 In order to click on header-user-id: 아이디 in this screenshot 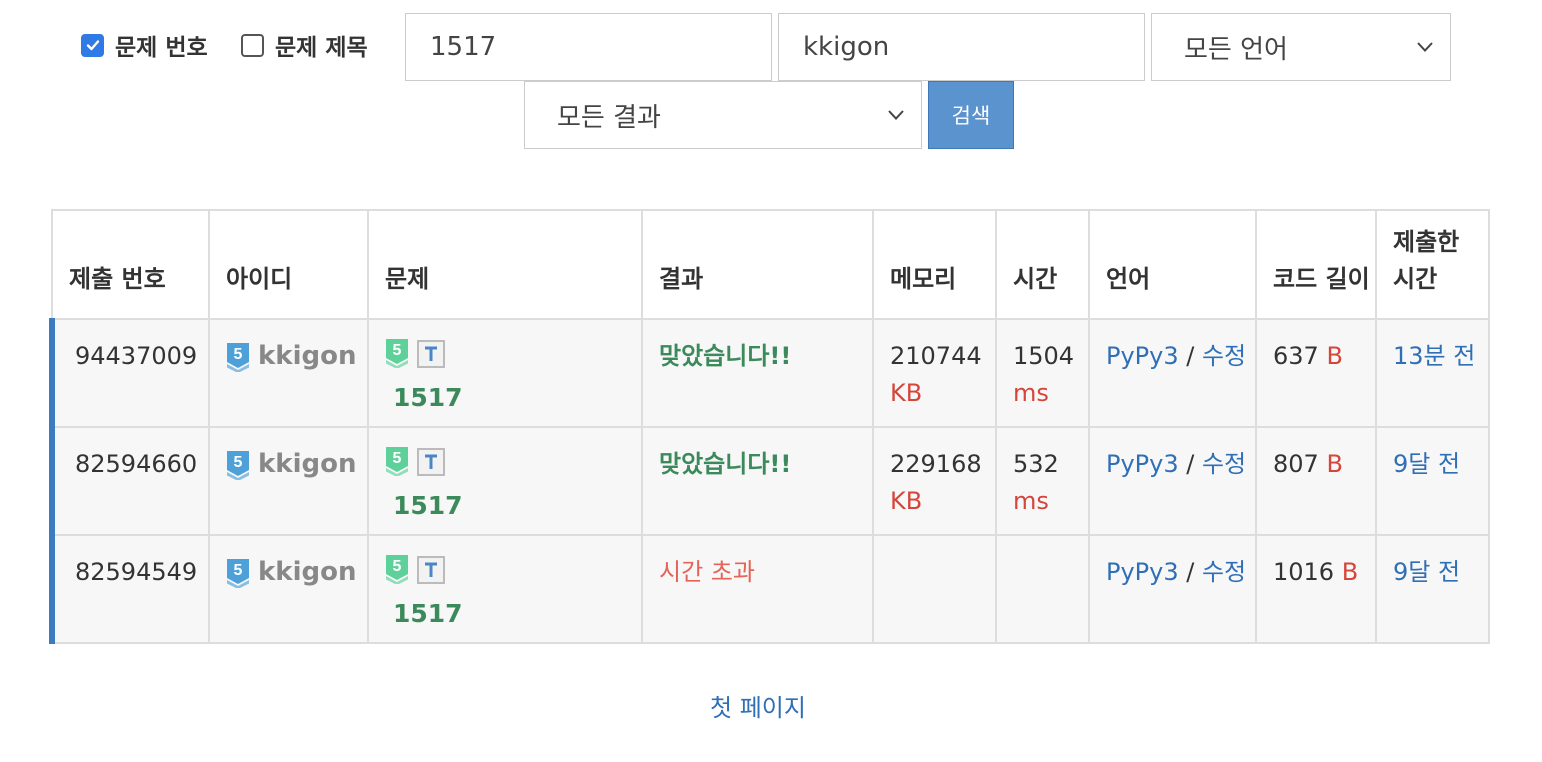, I will do `click(288, 264)`.